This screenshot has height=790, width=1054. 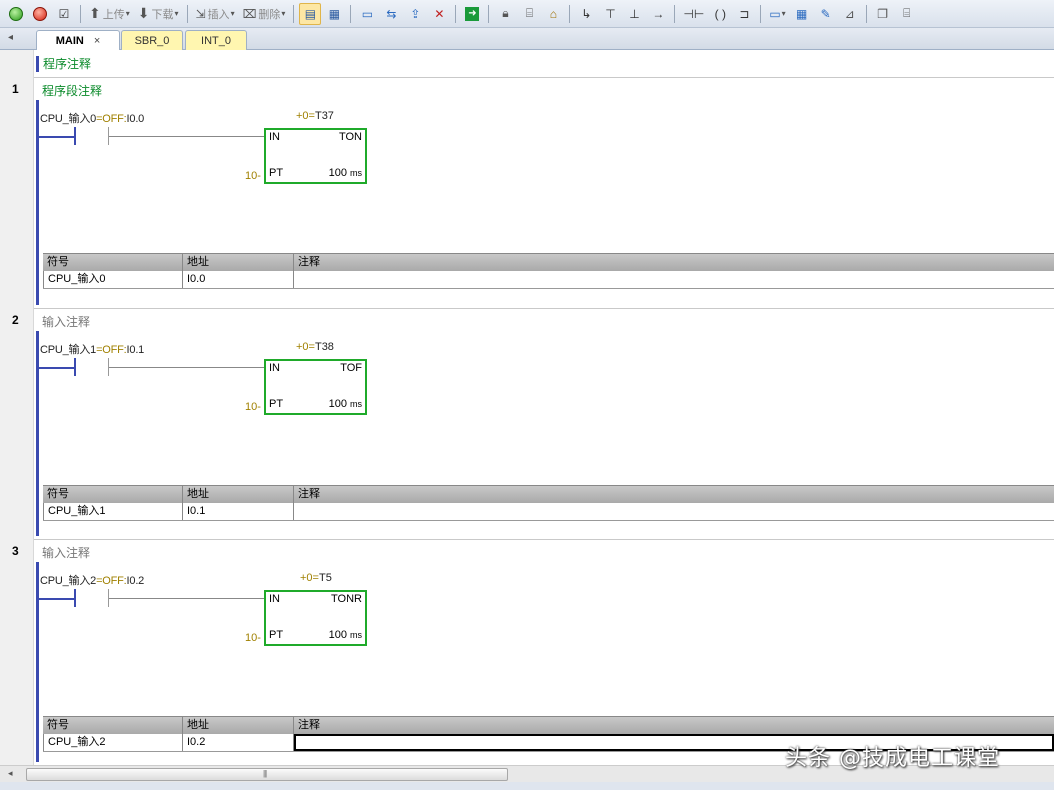 I want to click on lock-all-button: ⌸, so click(x=529, y=14).